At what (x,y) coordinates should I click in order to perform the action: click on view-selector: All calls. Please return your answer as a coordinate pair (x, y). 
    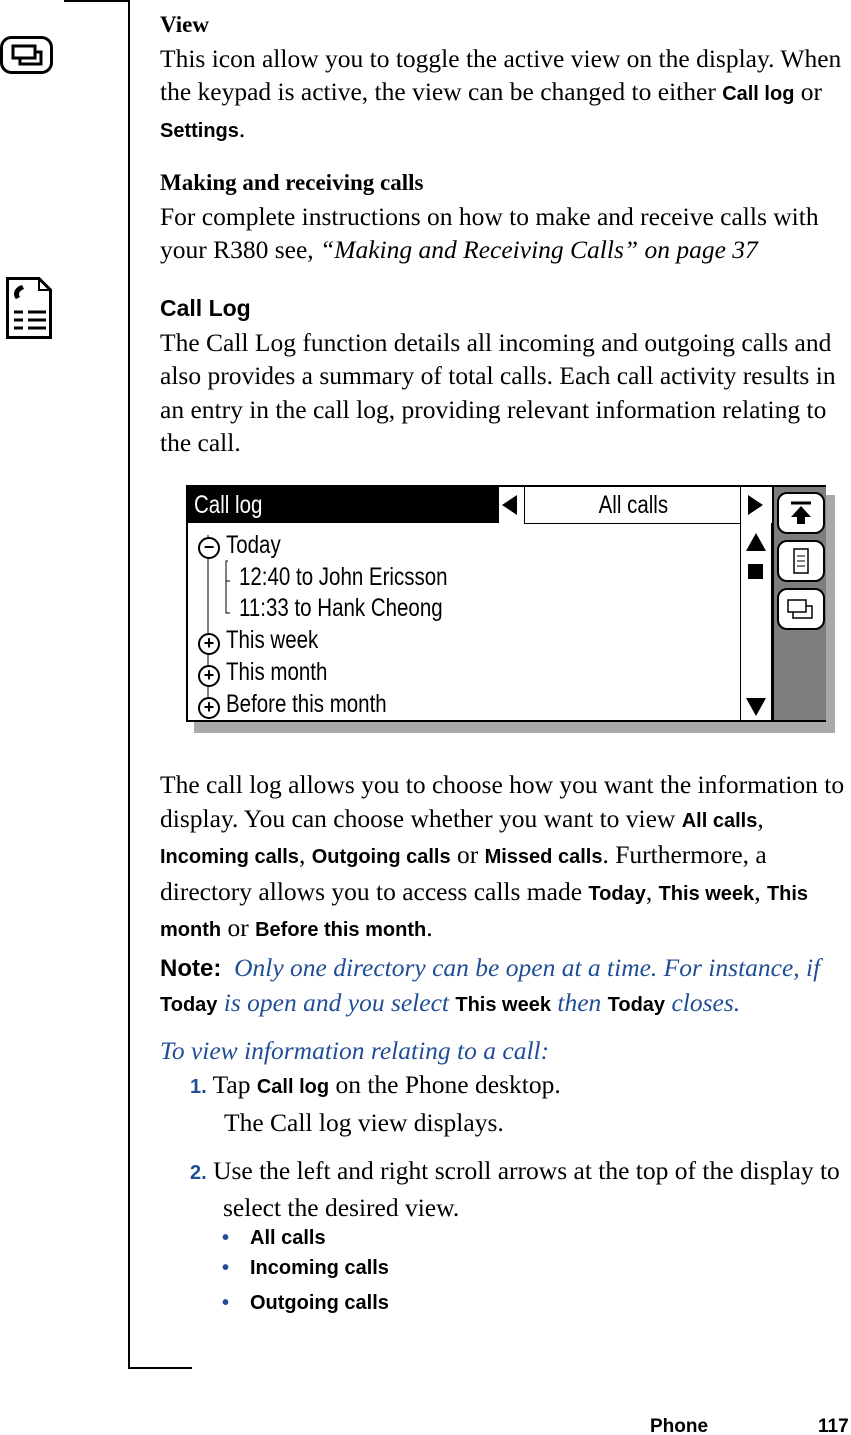
    Looking at the image, I should click on (632, 505).